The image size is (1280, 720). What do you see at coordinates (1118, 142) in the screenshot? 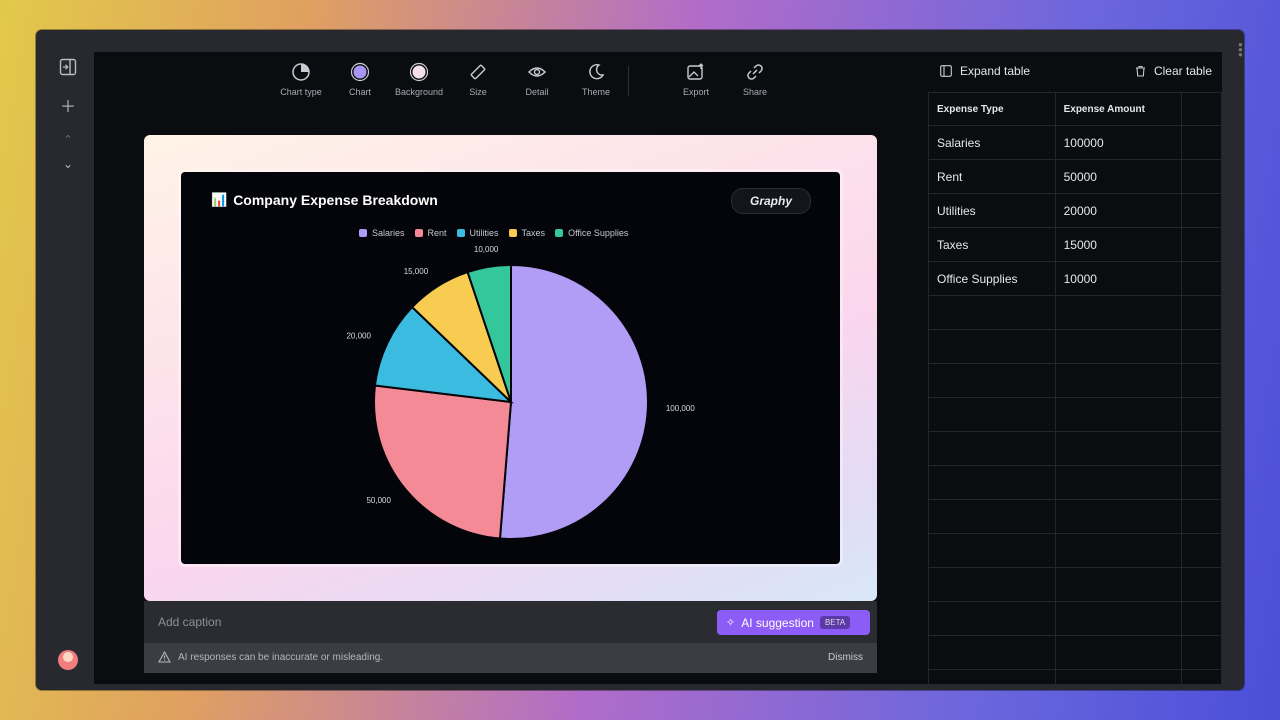
I see `table-cell: 100000` at bounding box center [1118, 142].